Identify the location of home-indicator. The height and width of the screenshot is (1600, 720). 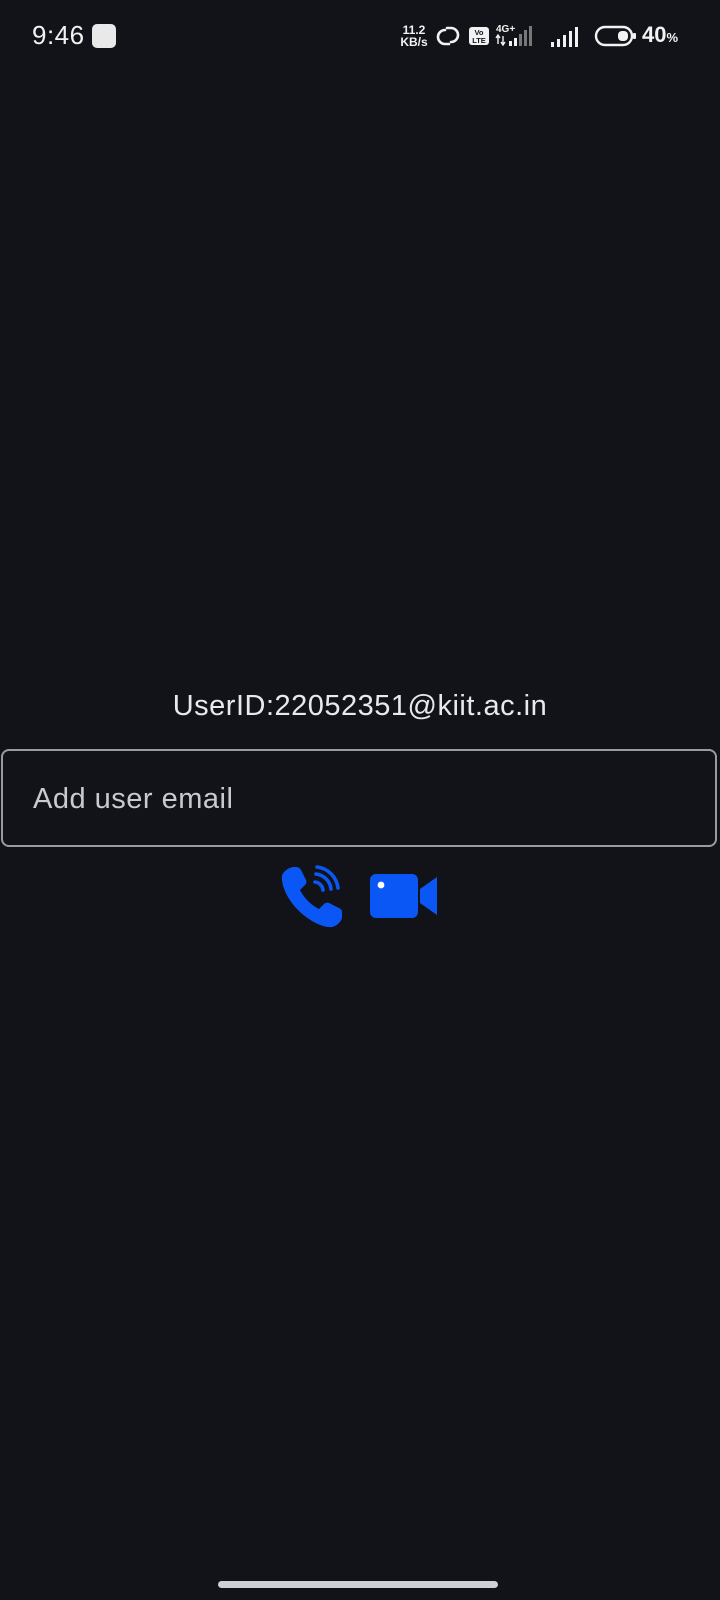
(358, 1584).